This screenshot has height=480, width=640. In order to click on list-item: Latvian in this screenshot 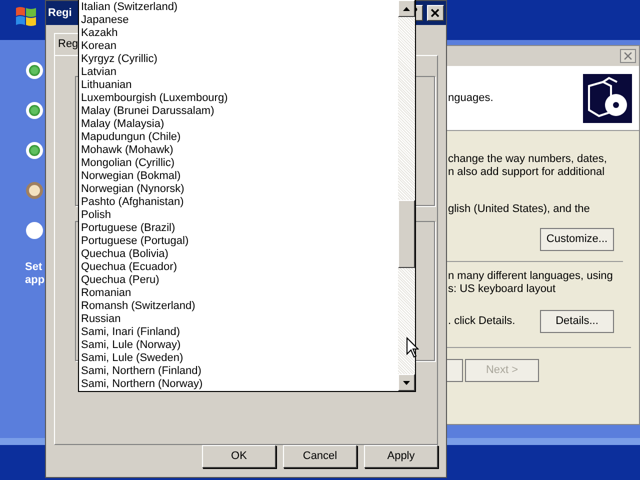, I will do `click(238, 72)`.